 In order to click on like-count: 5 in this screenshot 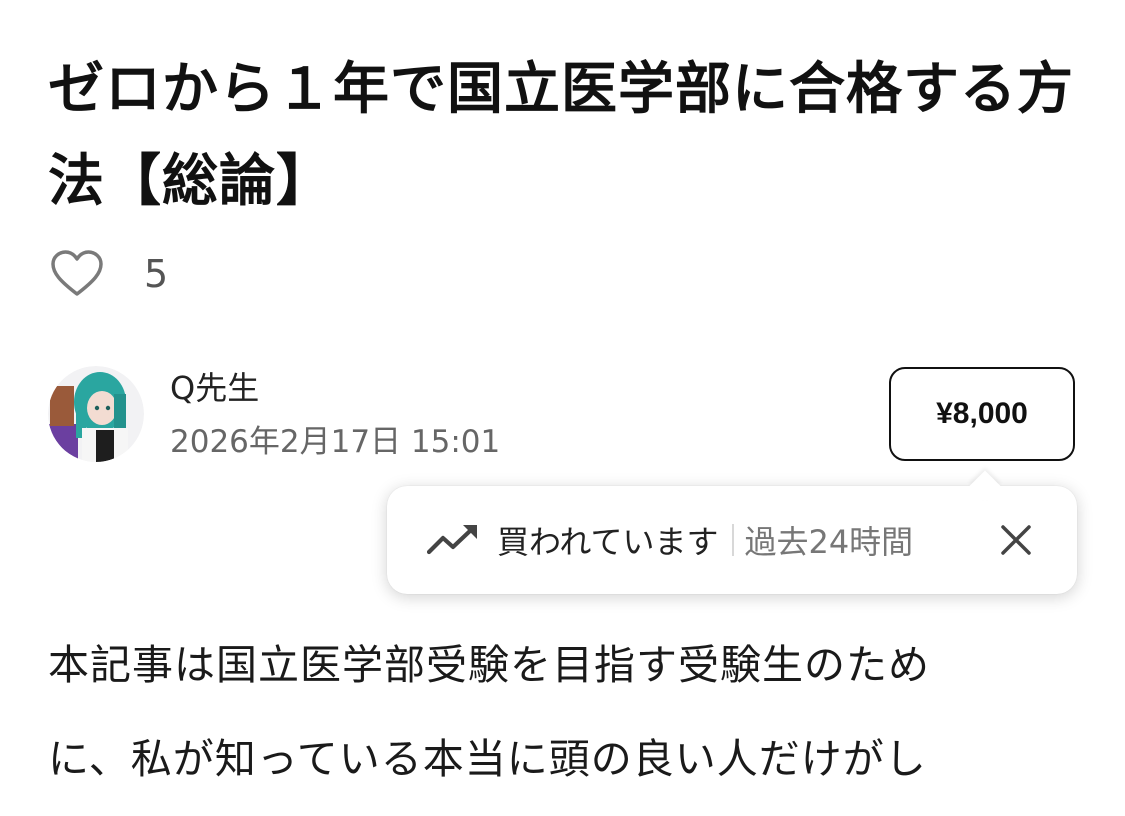, I will do `click(156, 274)`.